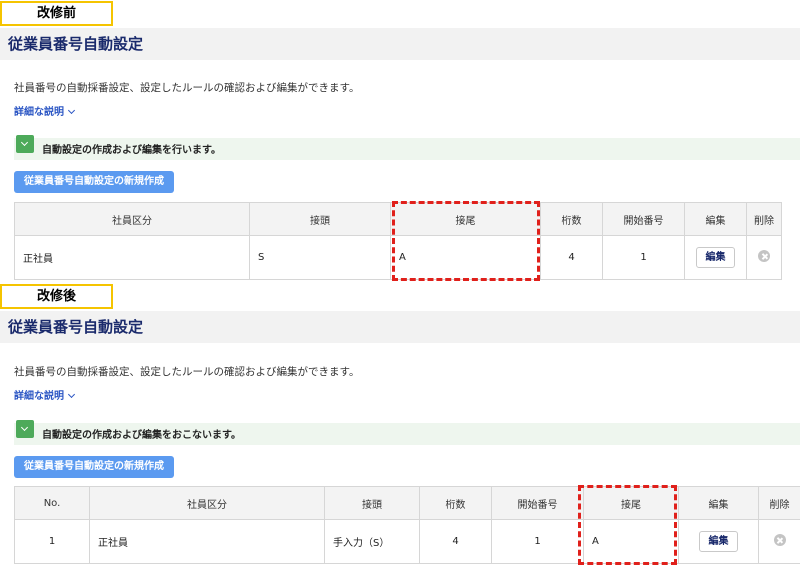 Image resolution: width=800 pixels, height=568 pixels. I want to click on table-row: 1 正社員 手入力（S） 4 1 A 編集, so click(407, 541).